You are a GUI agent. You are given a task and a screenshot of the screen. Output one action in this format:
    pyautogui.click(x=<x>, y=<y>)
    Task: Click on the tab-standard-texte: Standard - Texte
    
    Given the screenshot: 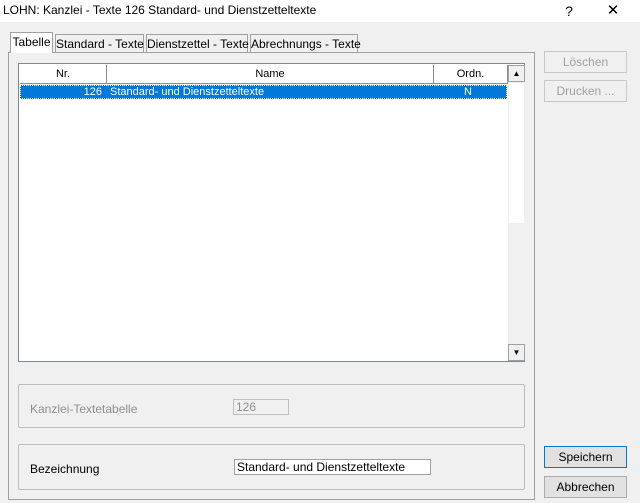 What is the action you would take?
    pyautogui.click(x=99, y=43)
    